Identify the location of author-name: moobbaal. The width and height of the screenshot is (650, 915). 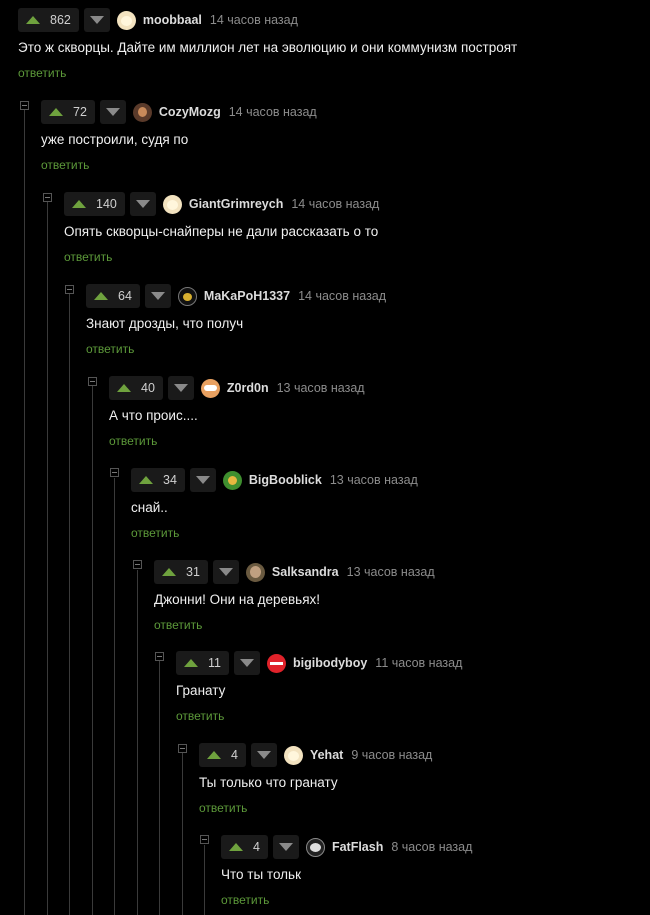
(172, 20).